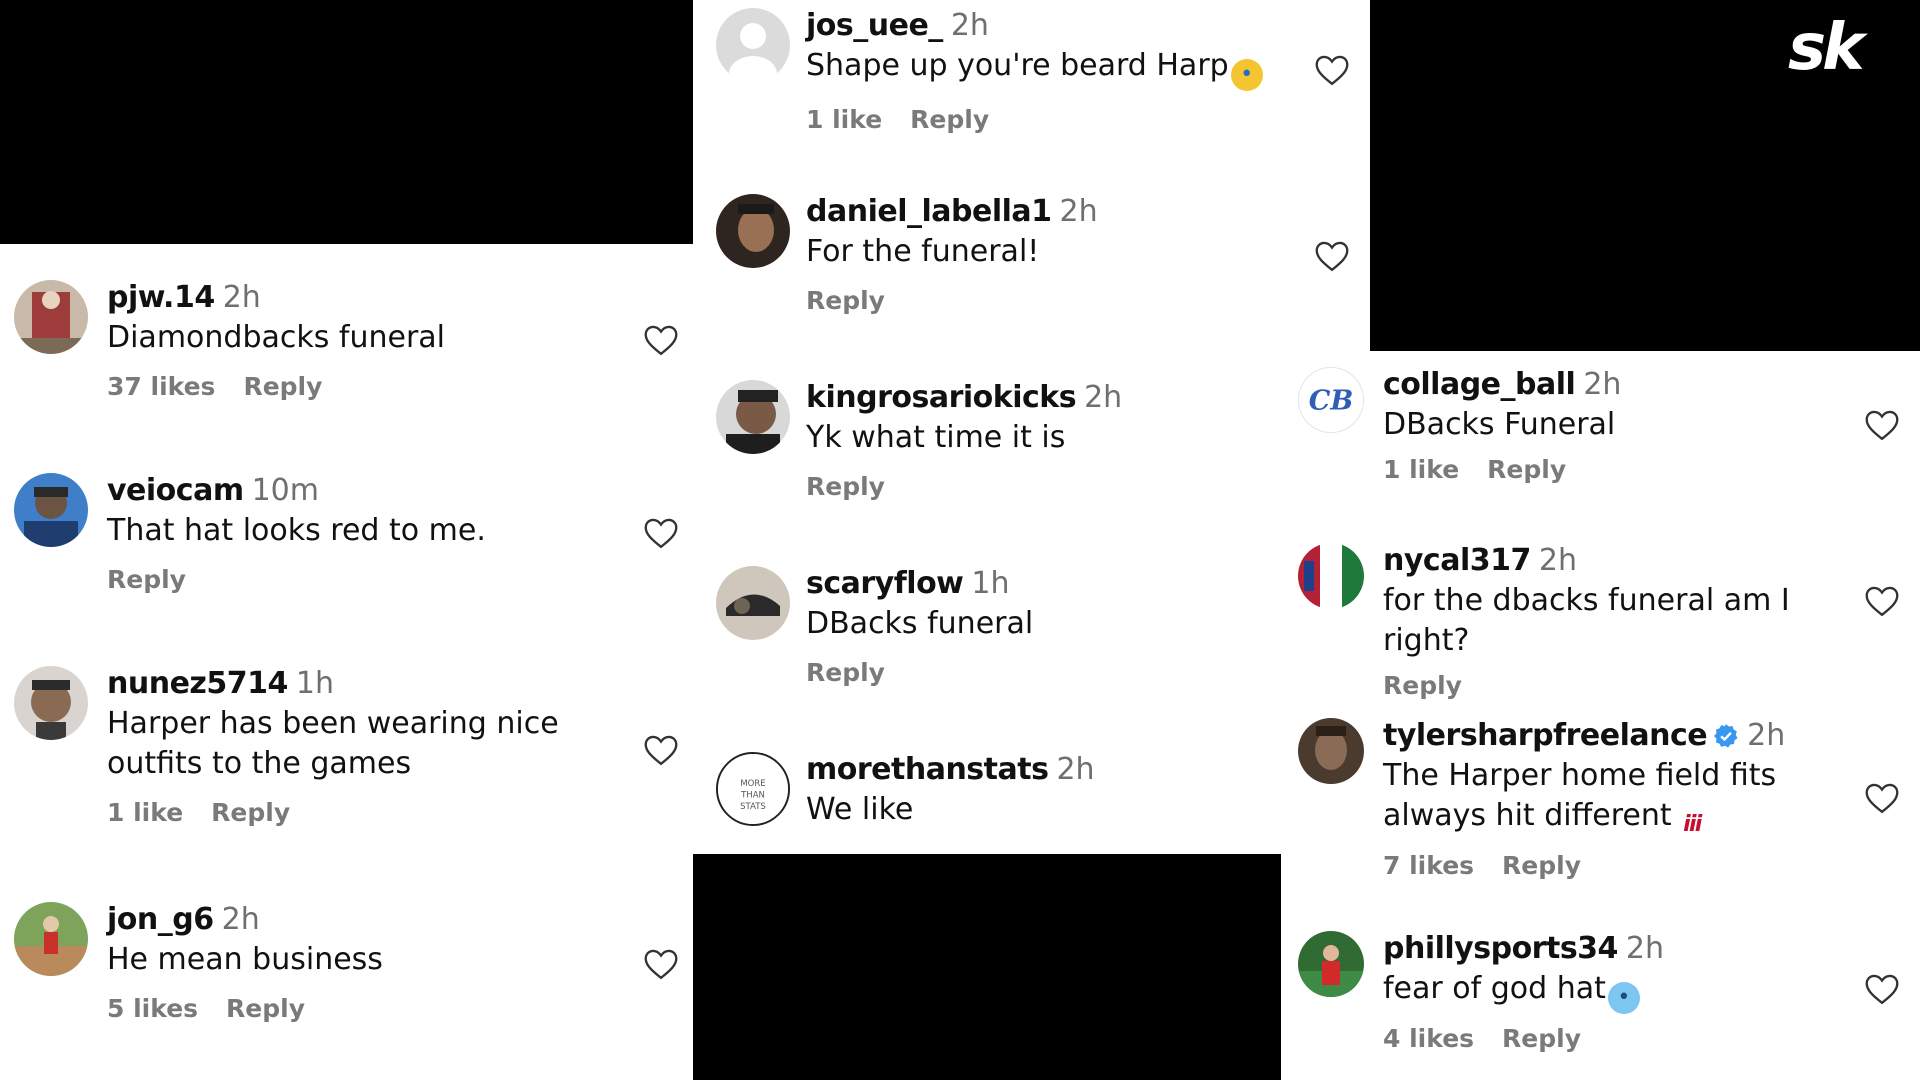 The width and height of the screenshot is (1920, 1080). Describe the element at coordinates (152, 1008) in the screenshot. I see `likes-count: 5 likes` at that location.